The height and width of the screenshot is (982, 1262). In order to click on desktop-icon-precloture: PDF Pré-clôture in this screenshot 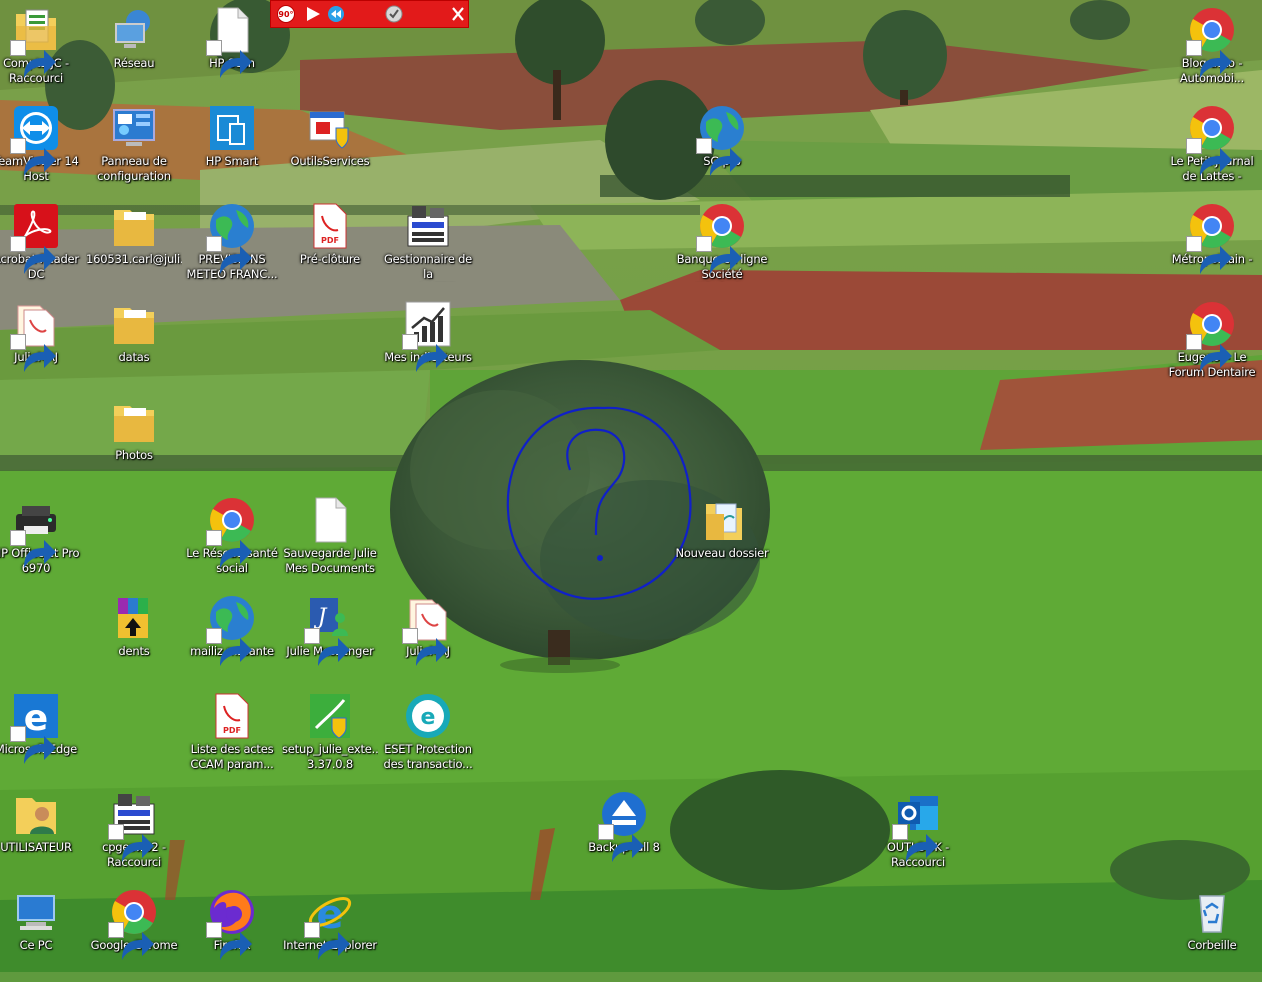, I will do `click(330, 248)`.